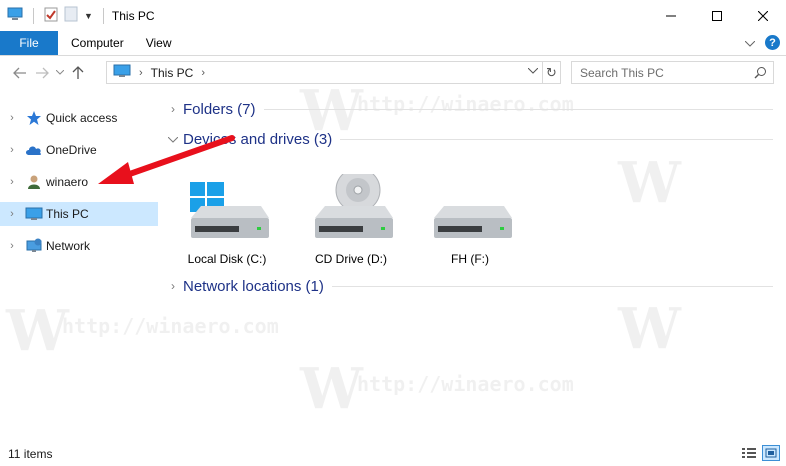 The height and width of the screenshot is (466, 786). I want to click on details-view-button, so click(749, 453).